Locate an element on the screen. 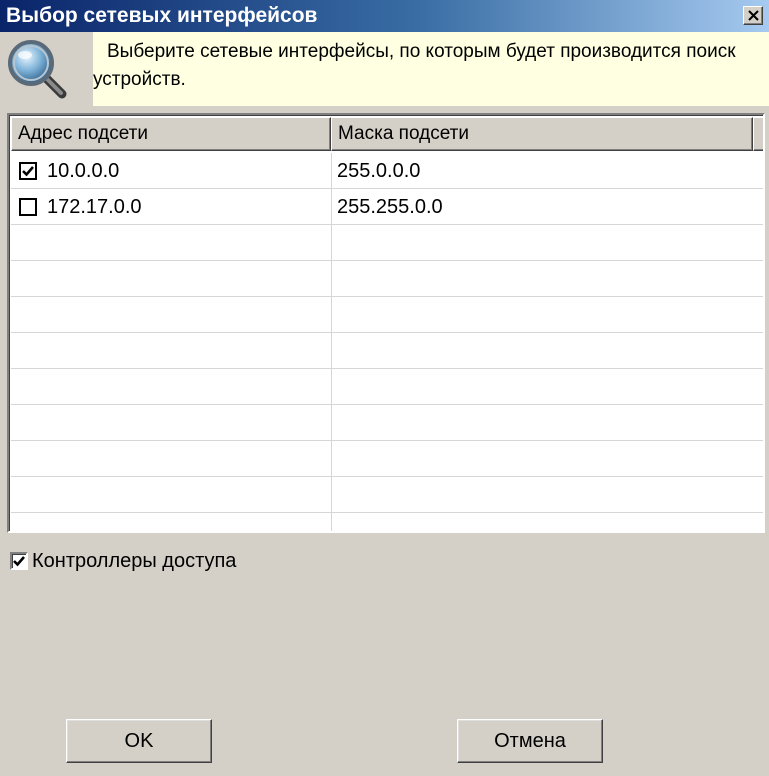 This screenshot has height=776, width=769. subnet-mask: 255.255.0.0 is located at coordinates (390, 207).